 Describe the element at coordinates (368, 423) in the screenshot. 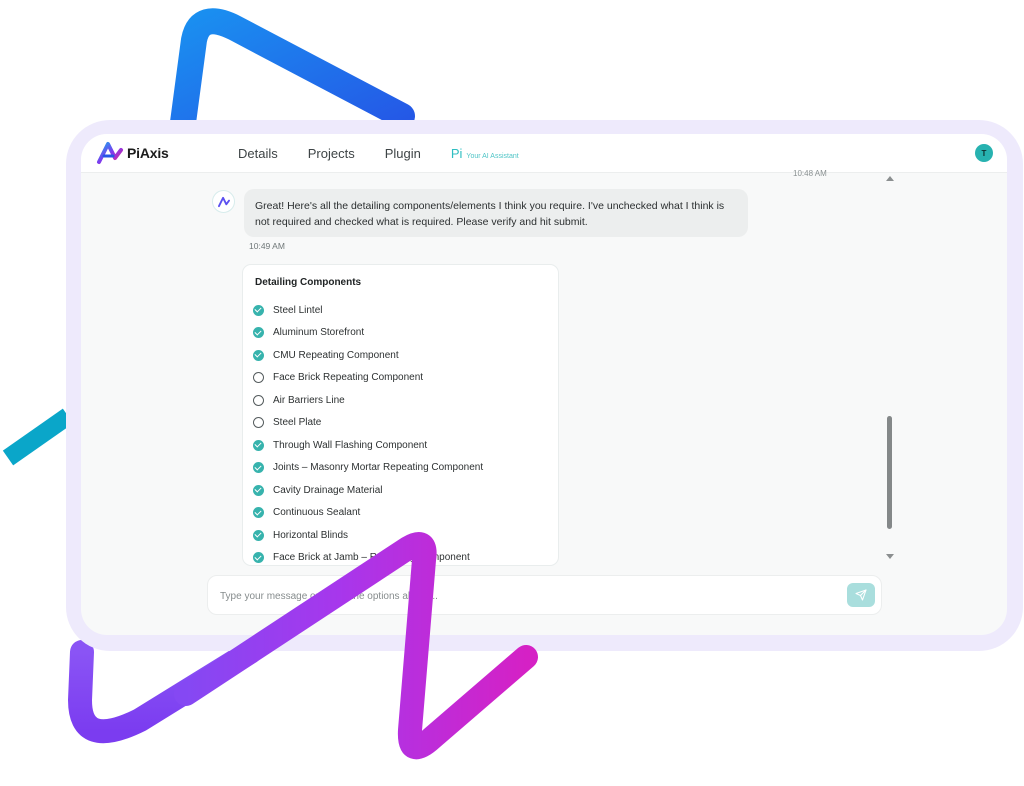

I see `component-item: Steel Plate` at that location.